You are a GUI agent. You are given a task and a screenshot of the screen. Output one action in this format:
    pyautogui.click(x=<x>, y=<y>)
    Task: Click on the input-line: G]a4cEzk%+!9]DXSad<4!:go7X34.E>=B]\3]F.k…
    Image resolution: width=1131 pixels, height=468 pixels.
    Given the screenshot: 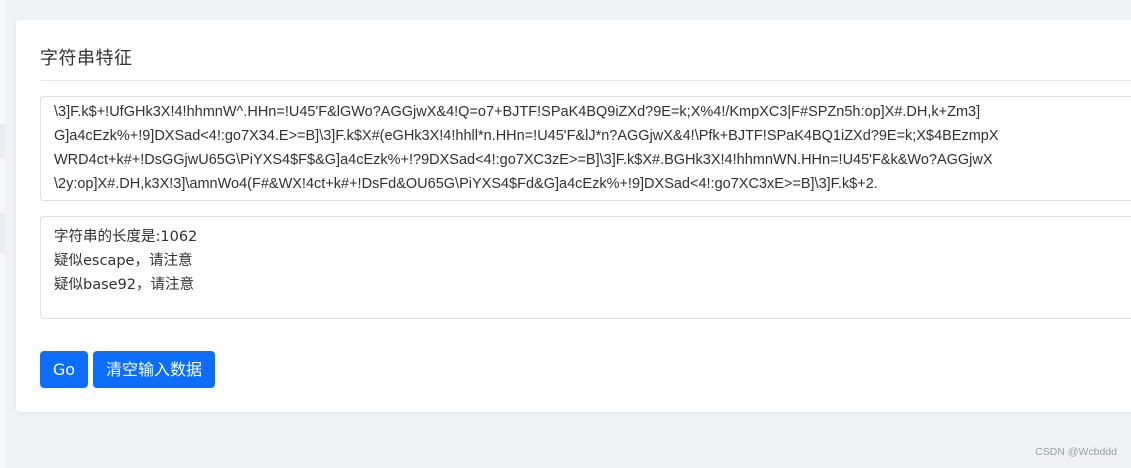 What is the action you would take?
    pyautogui.click(x=526, y=136)
    